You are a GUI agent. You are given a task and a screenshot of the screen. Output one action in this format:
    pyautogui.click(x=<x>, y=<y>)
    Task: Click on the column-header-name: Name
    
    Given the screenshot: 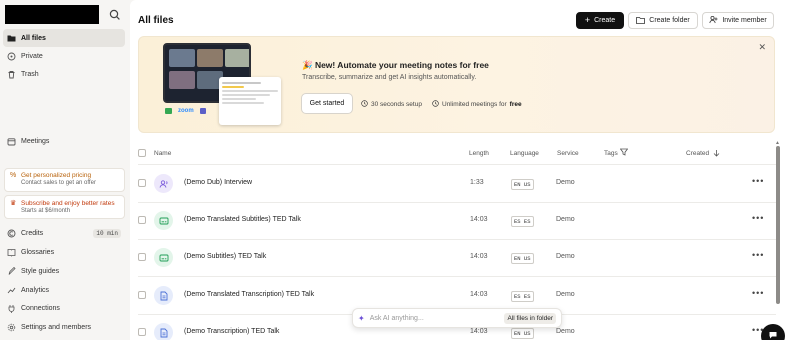 What is the action you would take?
    pyautogui.click(x=162, y=153)
    